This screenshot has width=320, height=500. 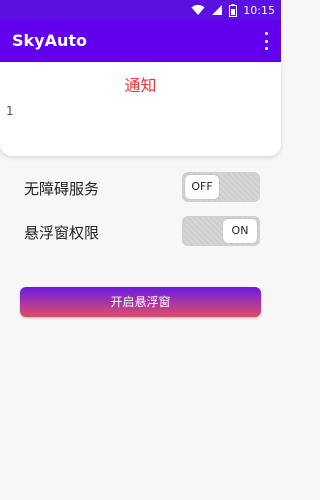 What do you see at coordinates (140, 302) in the screenshot?
I see `open-floating-window-button: 开启悬浮窗` at bounding box center [140, 302].